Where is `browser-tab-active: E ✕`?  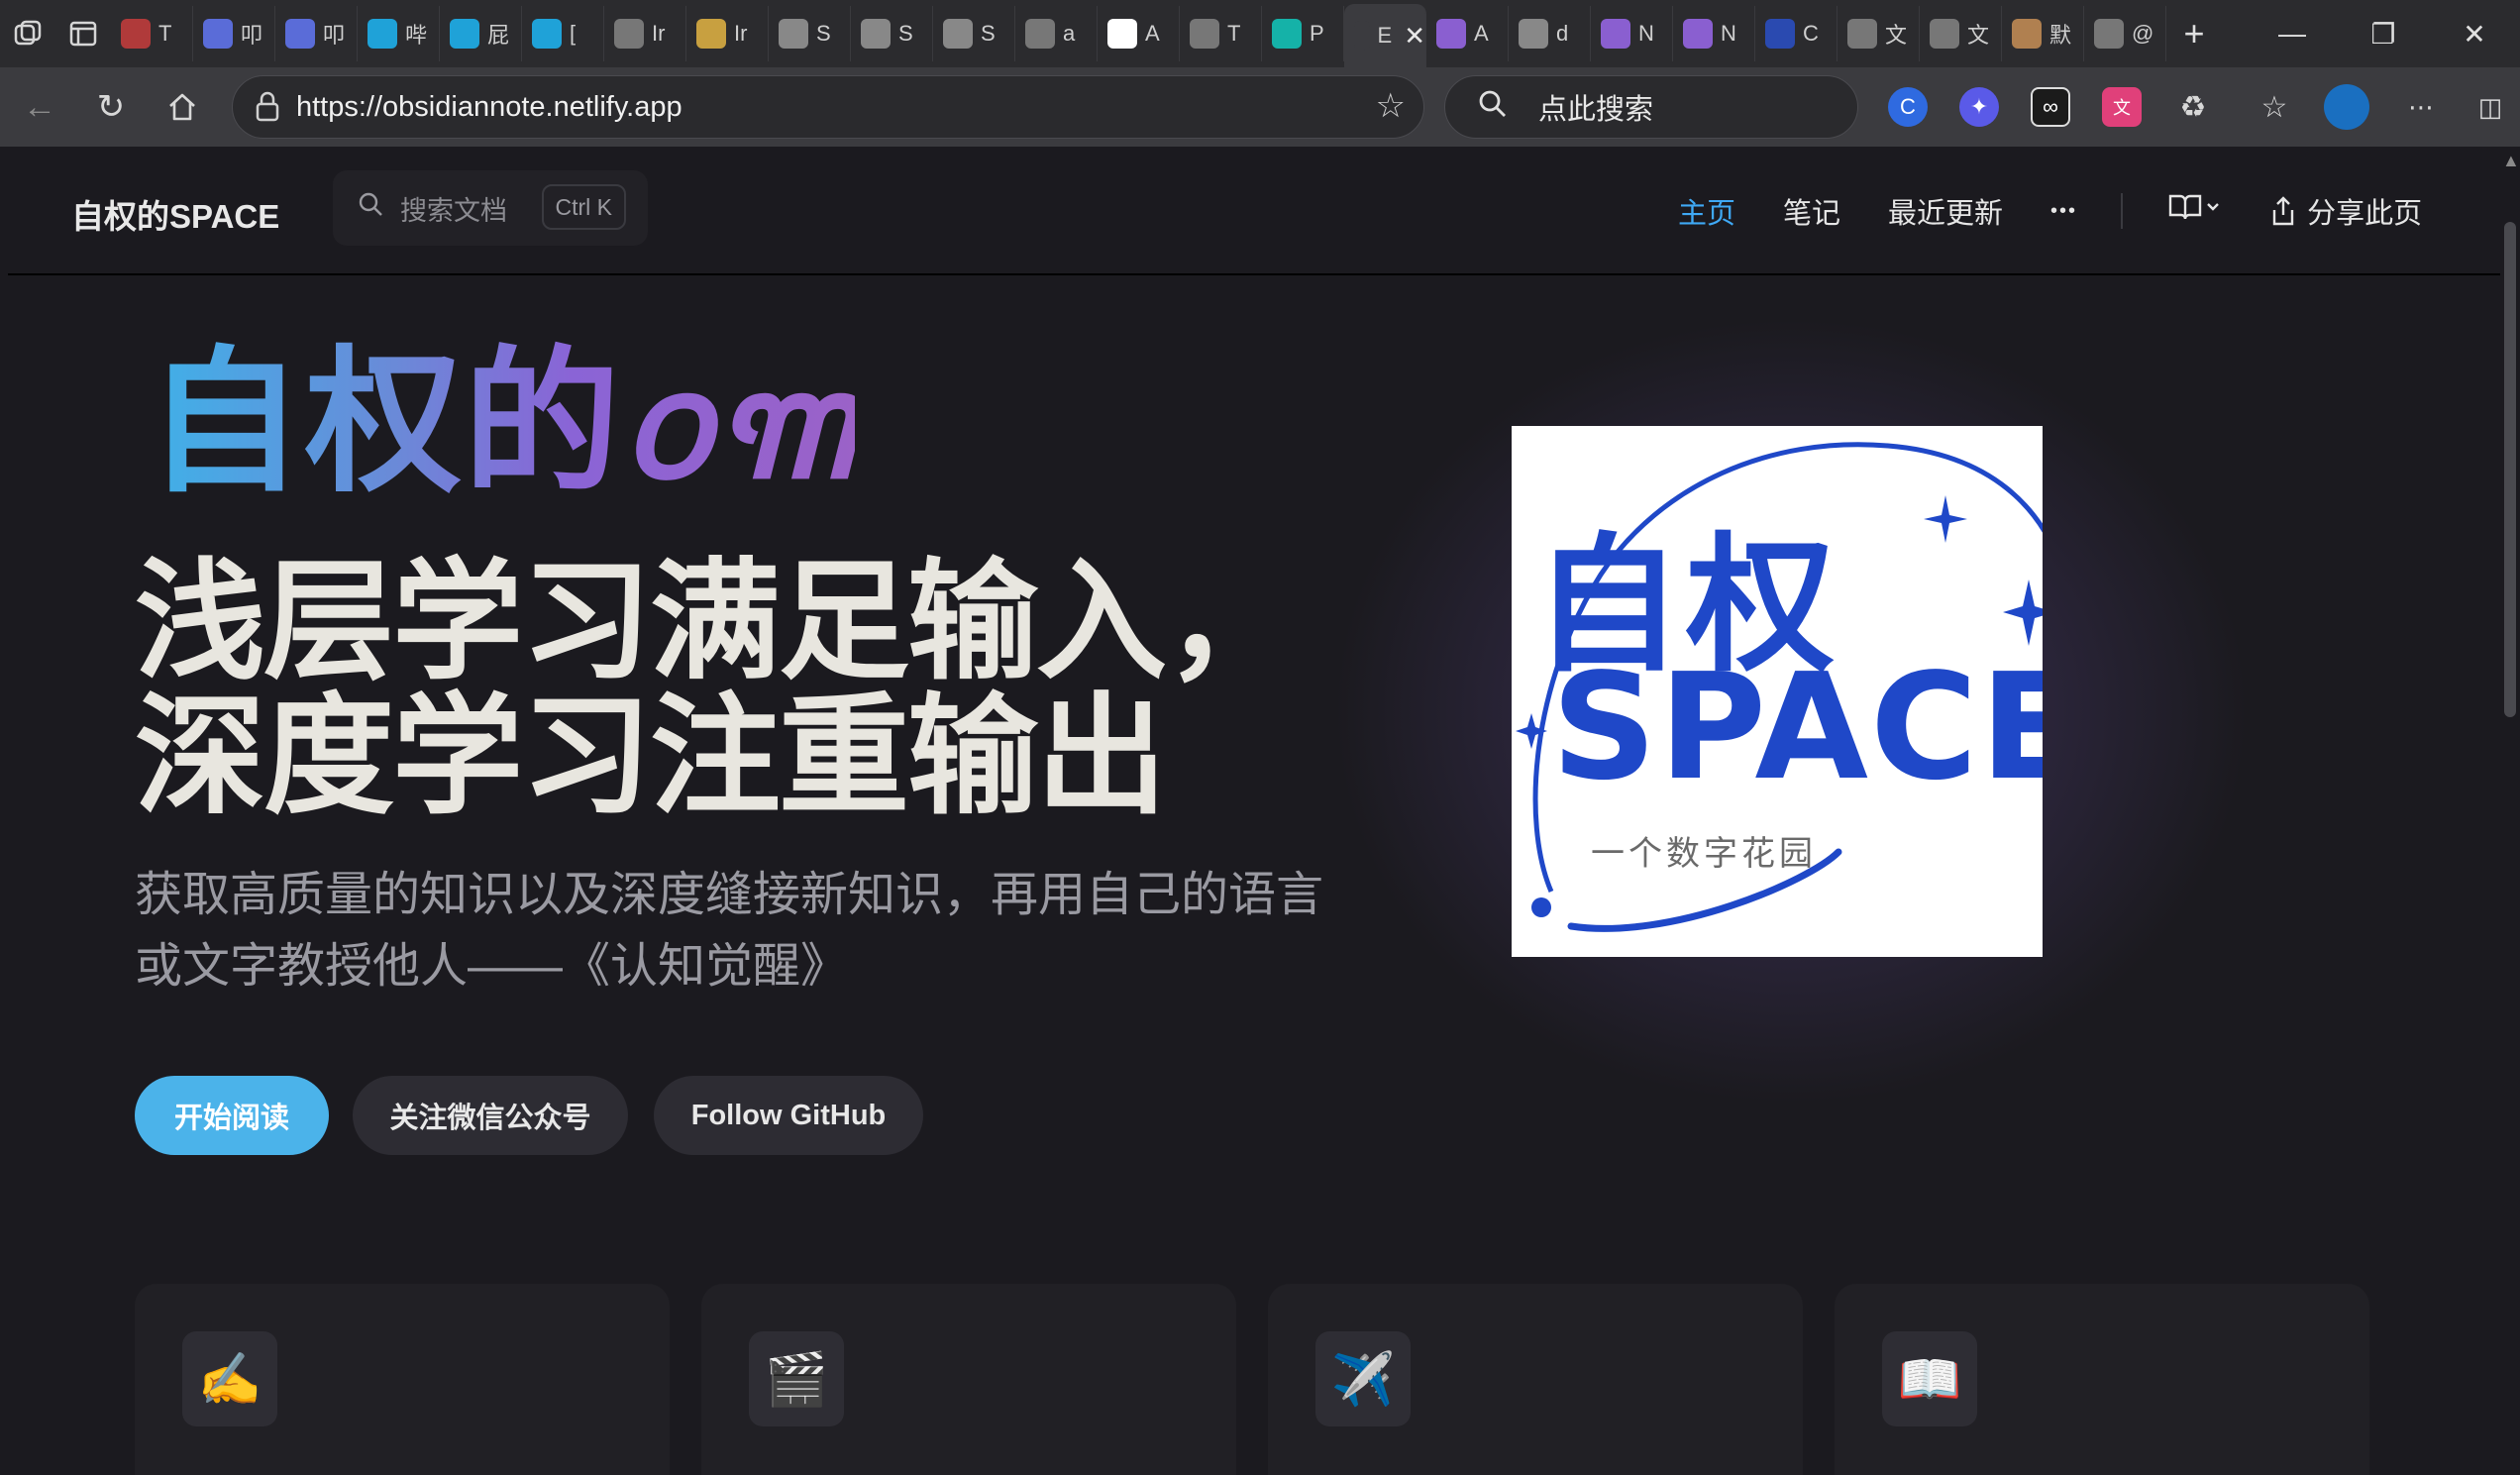
browser-tab-active: E ✕ is located at coordinates (1385, 35).